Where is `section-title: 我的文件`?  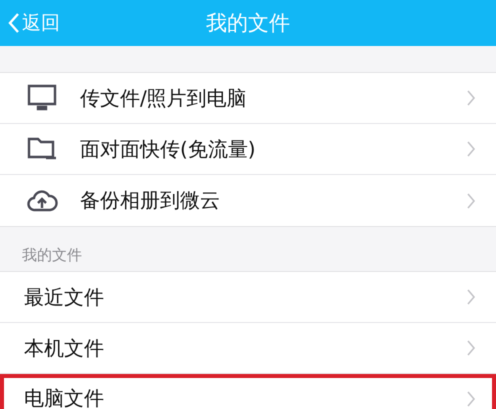 section-title: 我的文件 is located at coordinates (52, 255).